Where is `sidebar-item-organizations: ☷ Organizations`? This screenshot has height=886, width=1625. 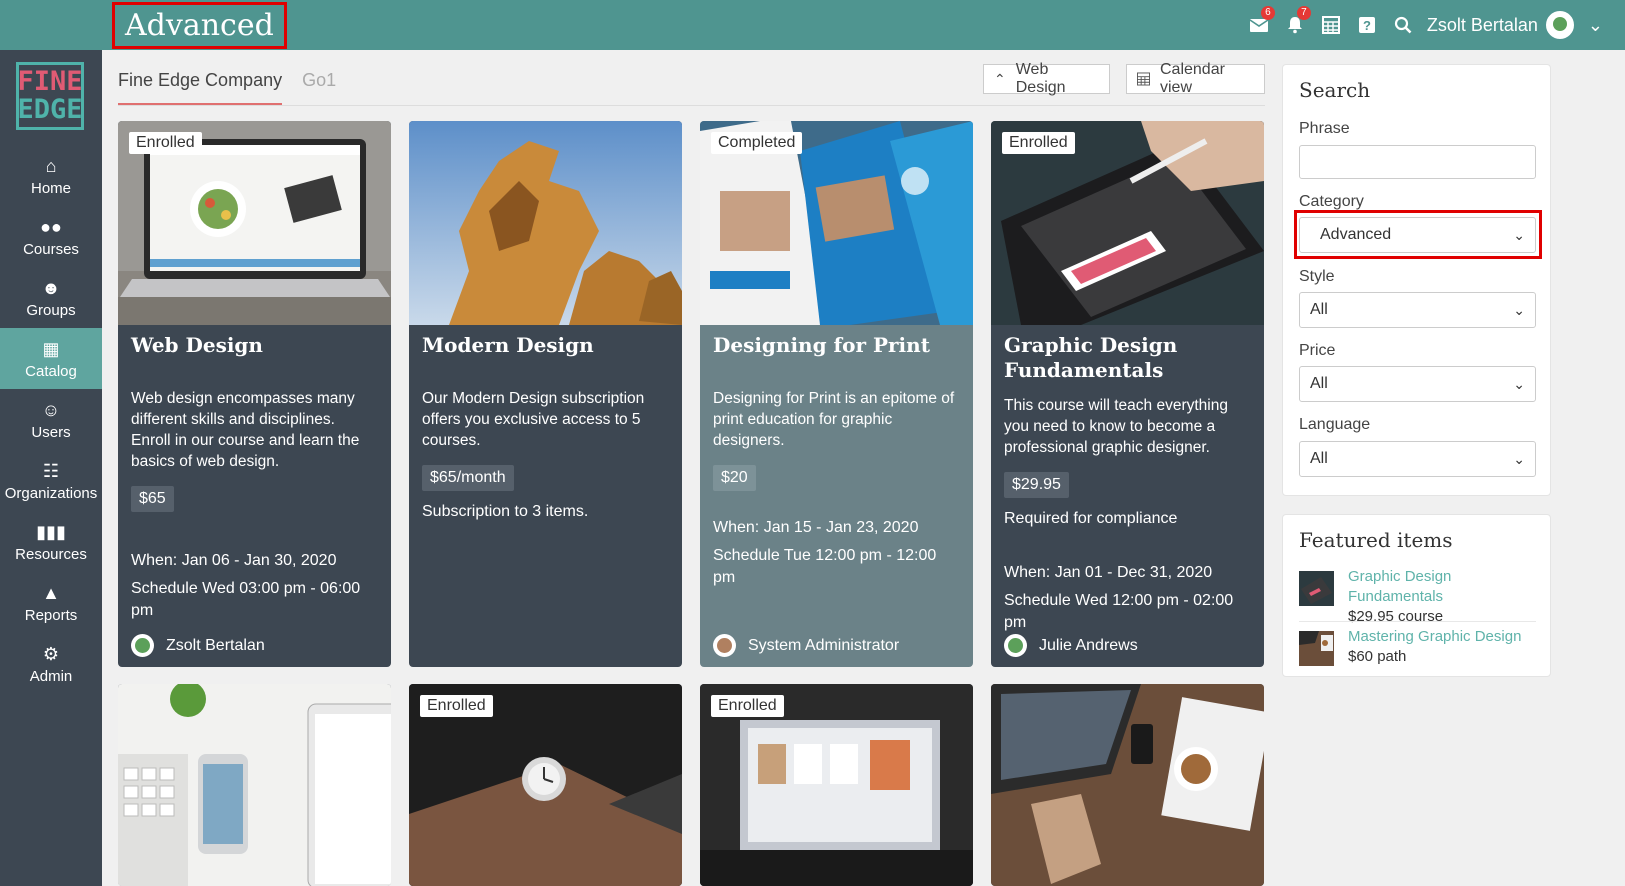
sidebar-item-organizations: ☷ Organizations is located at coordinates (51, 480).